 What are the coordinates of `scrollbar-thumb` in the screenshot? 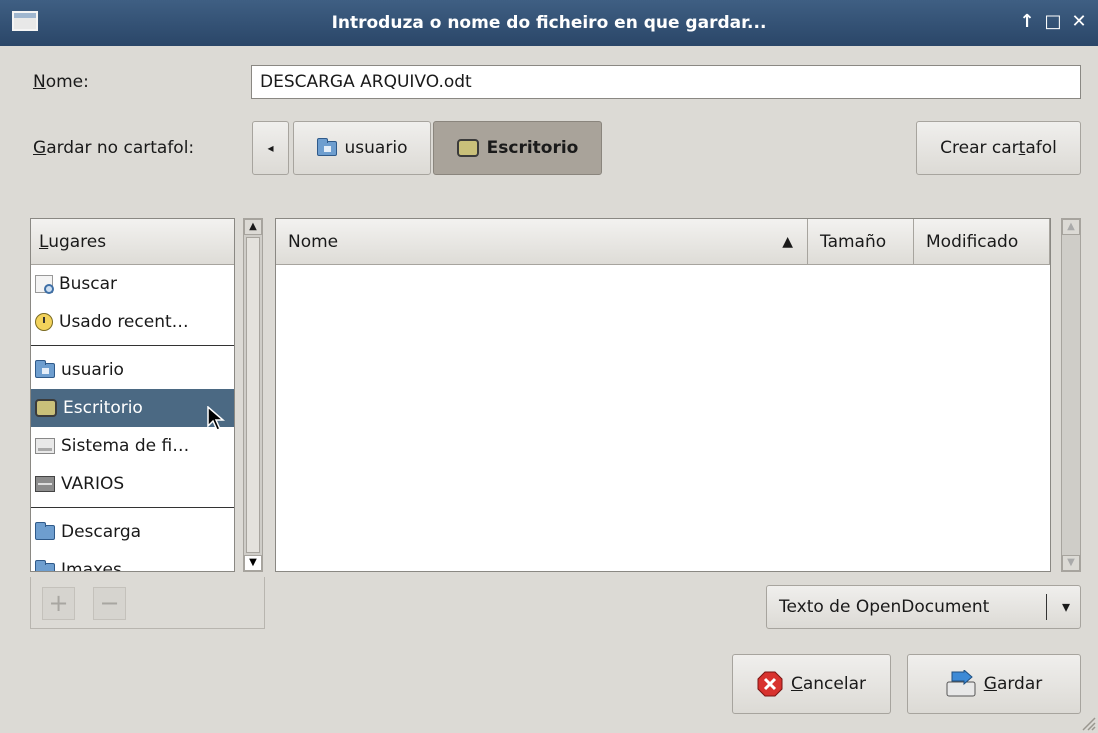 It's located at (253, 395).